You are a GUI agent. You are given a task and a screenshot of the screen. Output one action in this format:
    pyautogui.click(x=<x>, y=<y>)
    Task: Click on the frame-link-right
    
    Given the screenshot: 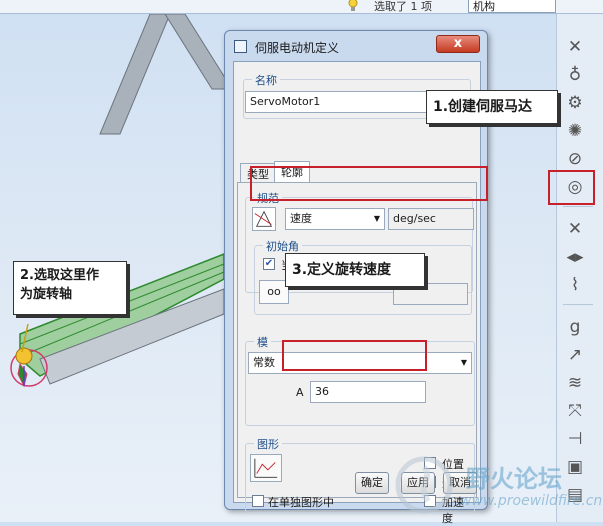 What is the action you would take?
    pyautogui.click(x=198, y=52)
    